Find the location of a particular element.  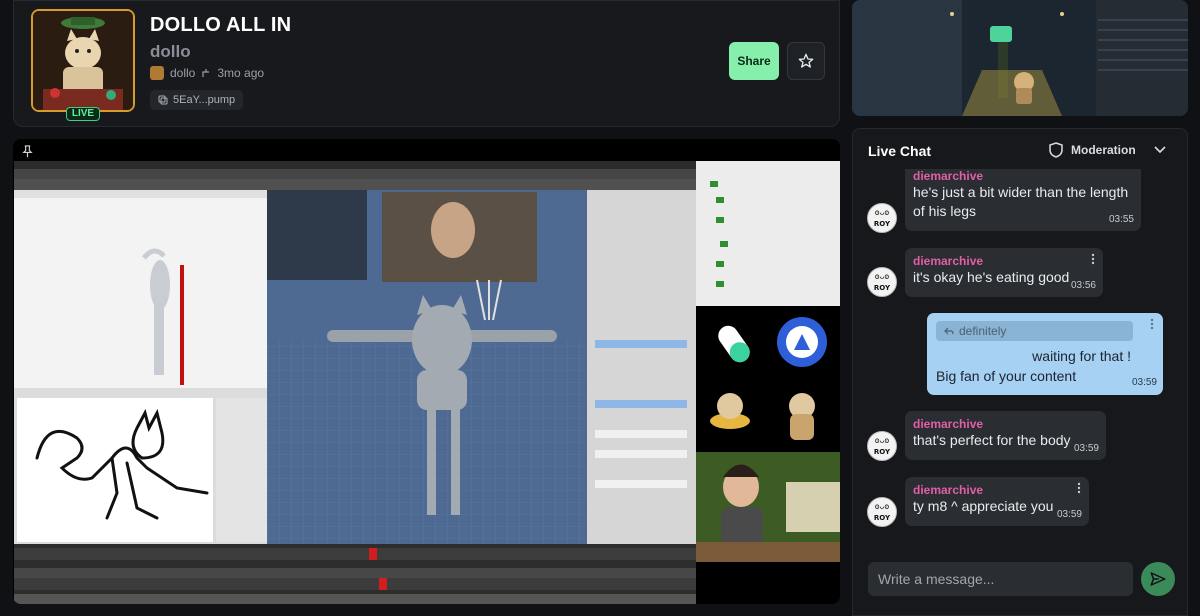

moderation-button: Moderation is located at coordinates (1092, 150).